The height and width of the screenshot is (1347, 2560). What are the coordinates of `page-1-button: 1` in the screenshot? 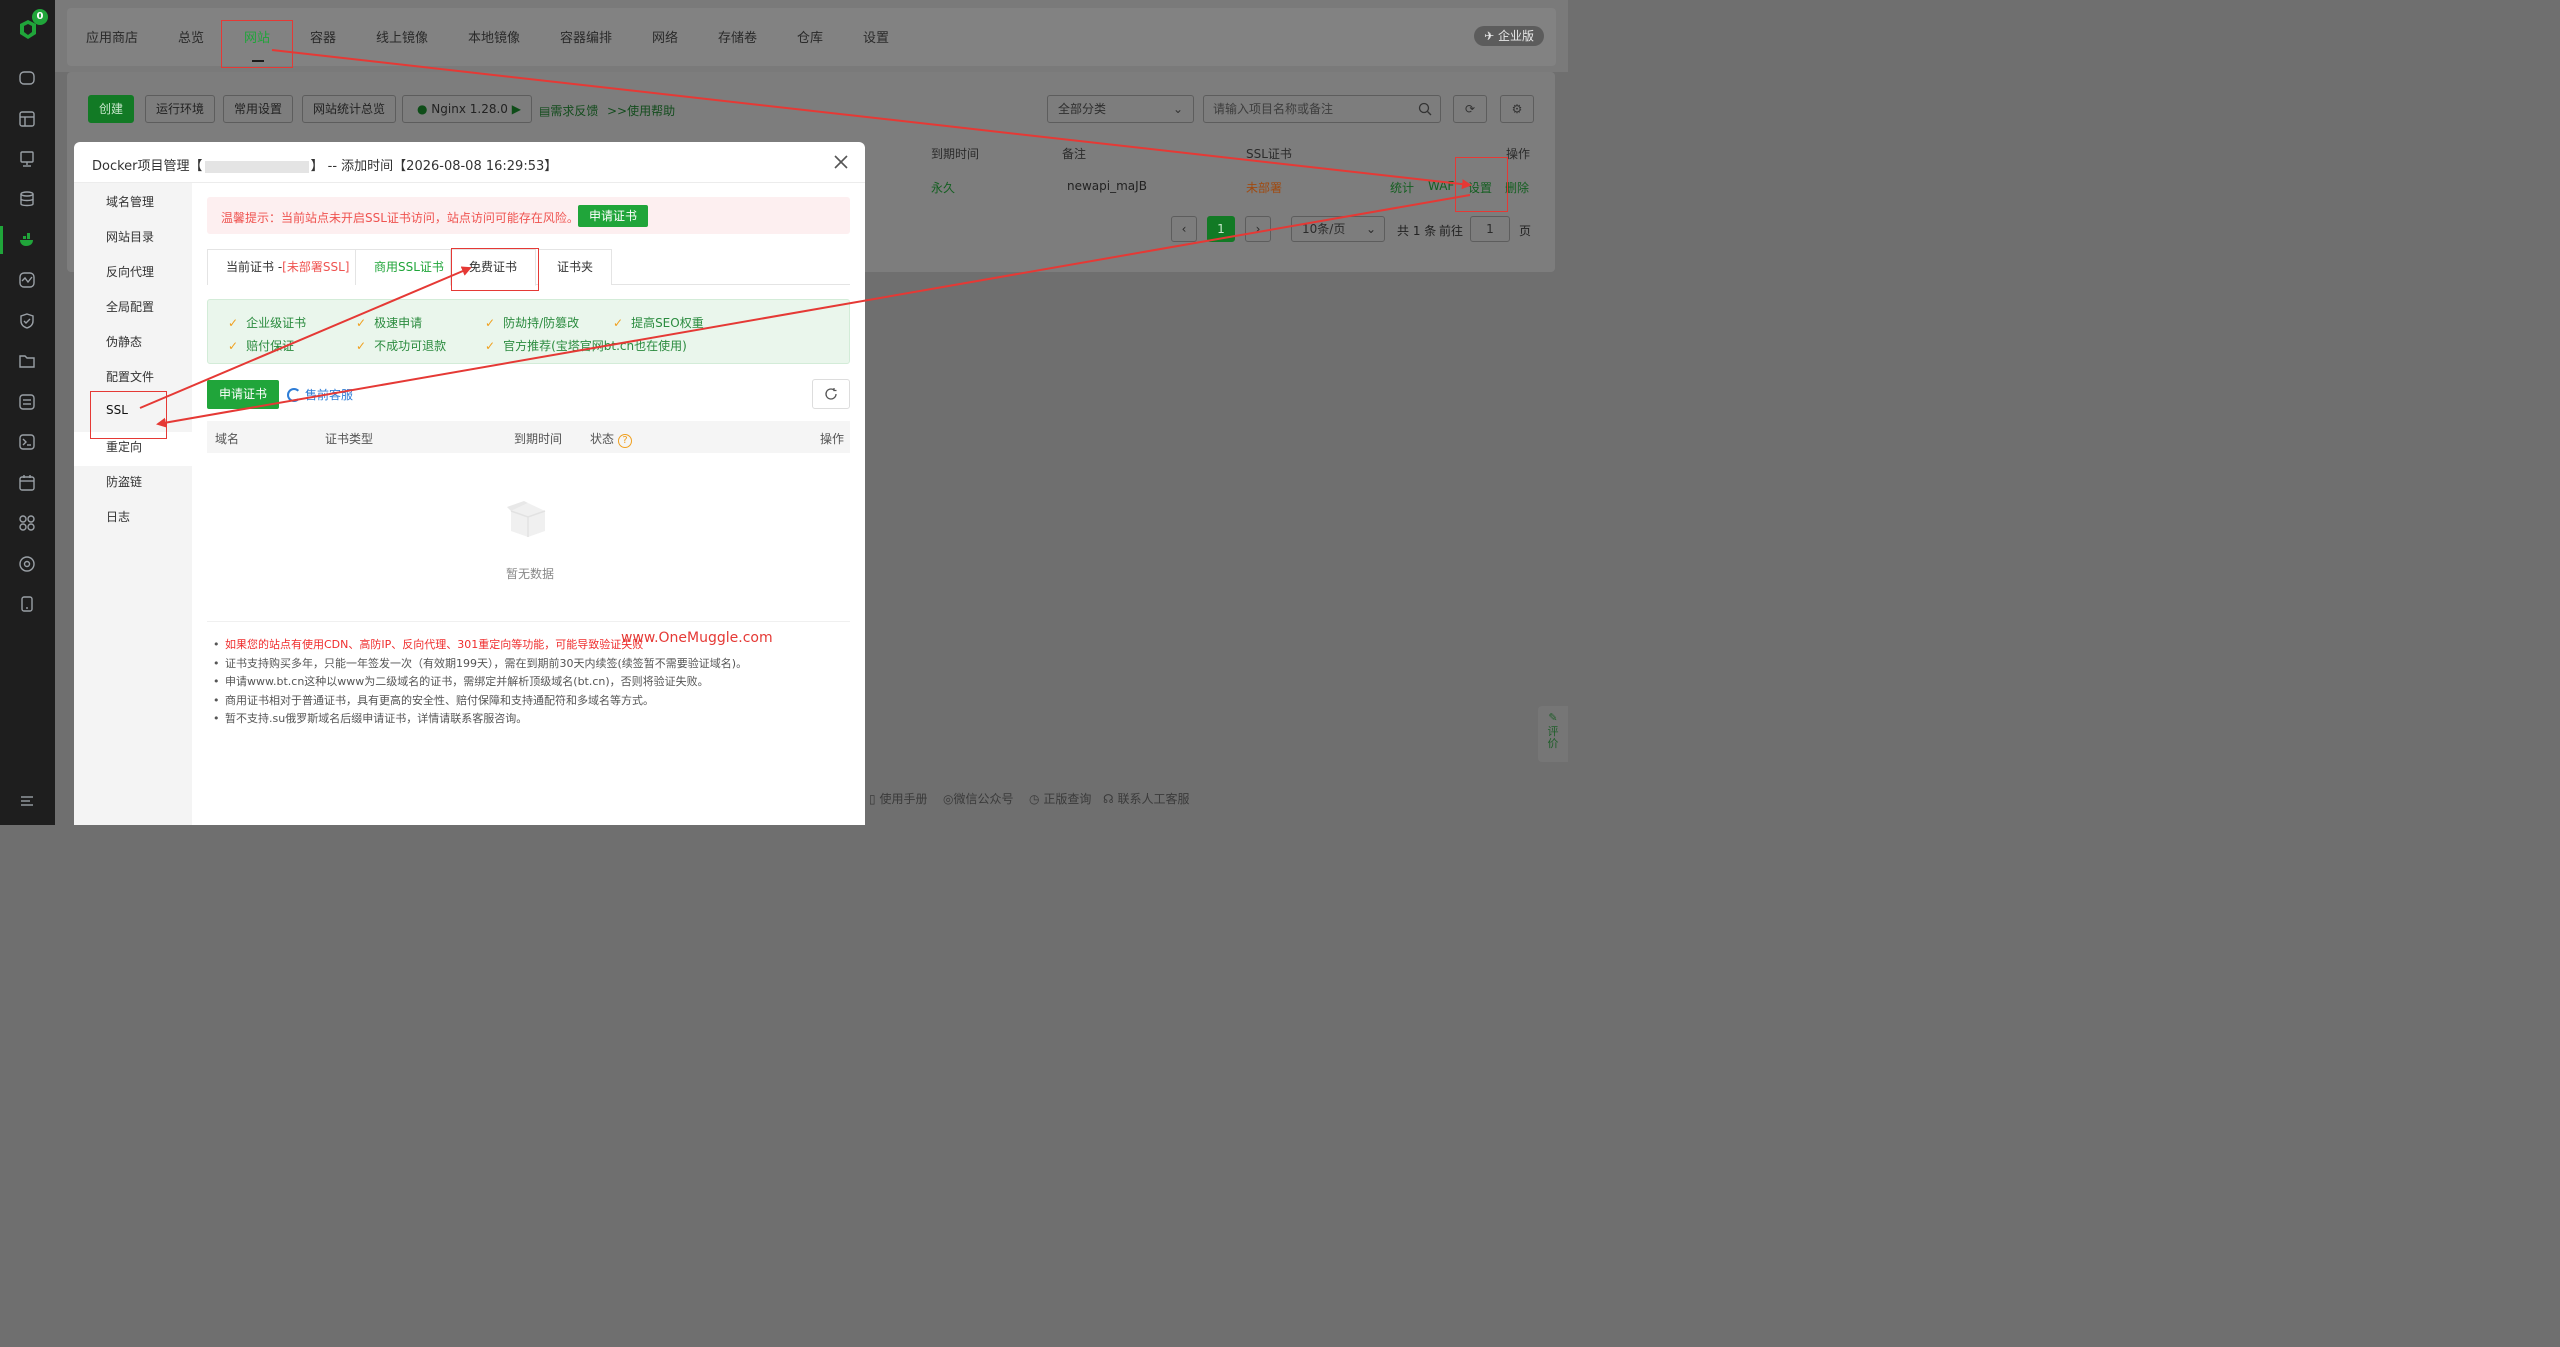 It's located at (1221, 229).